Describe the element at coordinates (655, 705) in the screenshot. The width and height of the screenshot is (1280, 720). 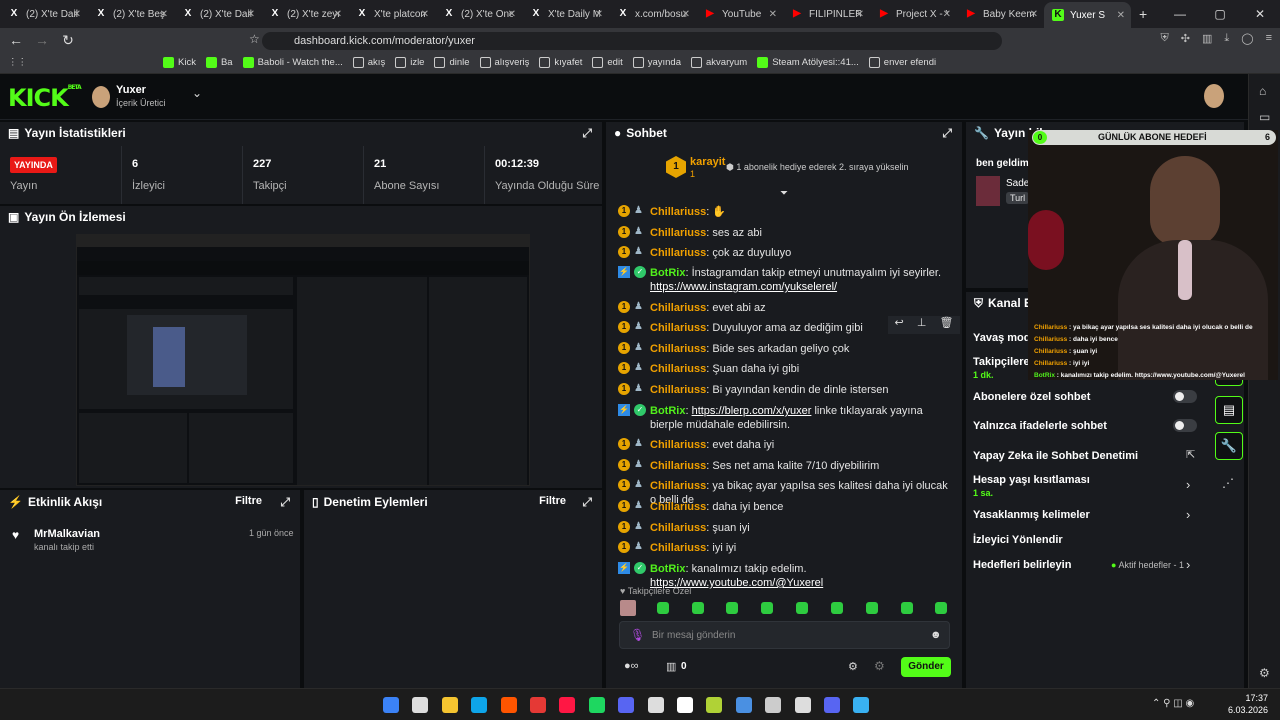
I see `steam-icon` at that location.